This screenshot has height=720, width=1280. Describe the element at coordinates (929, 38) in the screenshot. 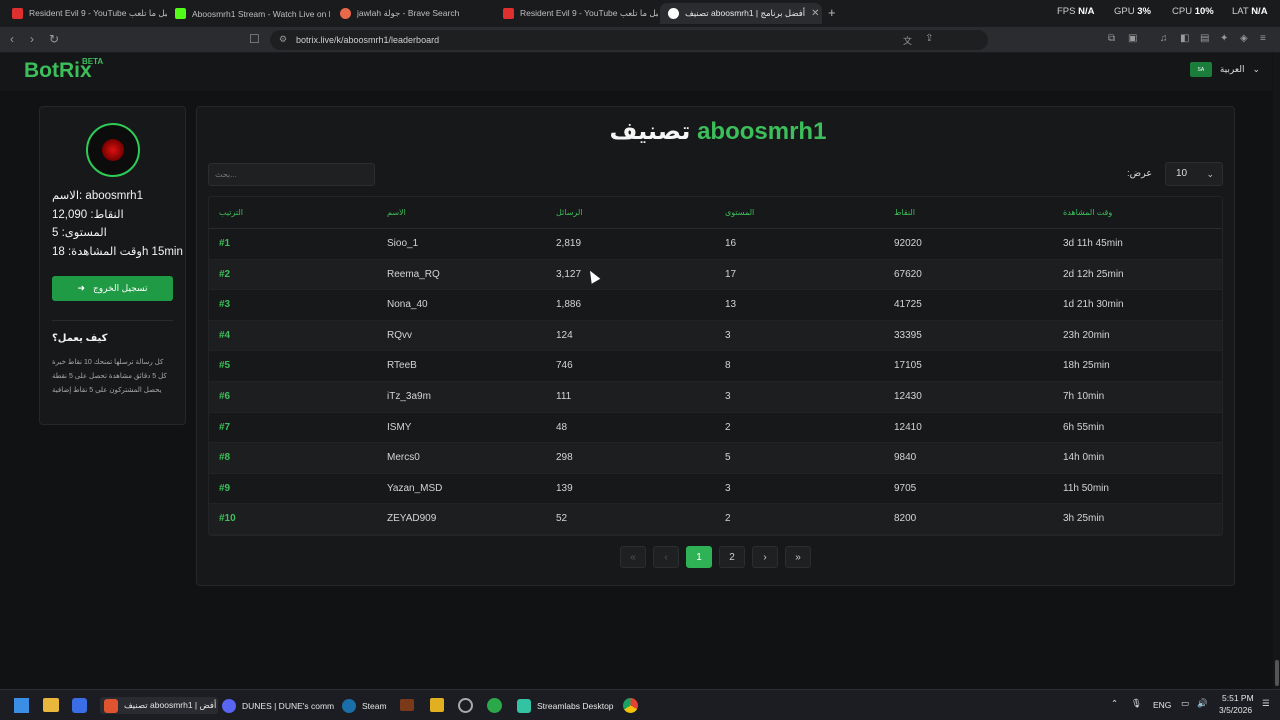

I see `share-icon: ⇪` at that location.